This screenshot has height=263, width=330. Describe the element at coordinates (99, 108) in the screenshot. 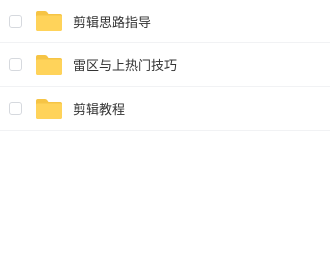

I see `file-name: 剪辑教程` at that location.